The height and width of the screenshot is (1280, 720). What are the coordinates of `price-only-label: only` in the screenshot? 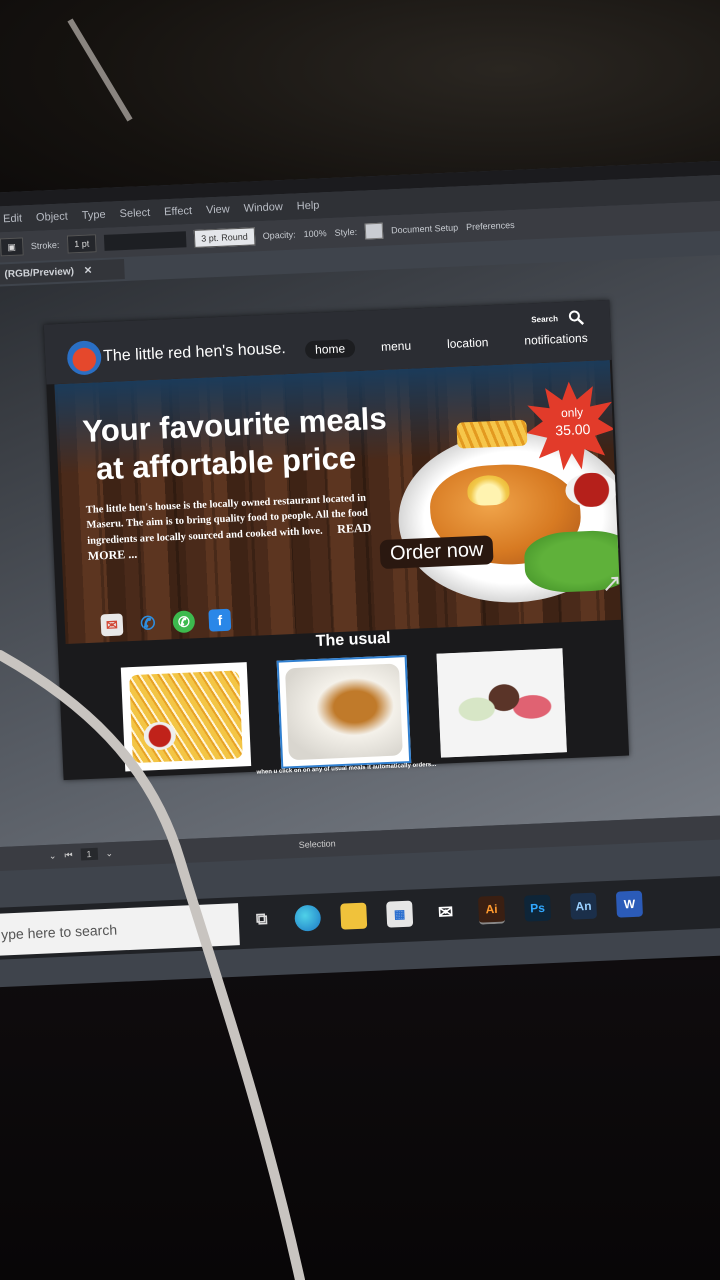 It's located at (572, 413).